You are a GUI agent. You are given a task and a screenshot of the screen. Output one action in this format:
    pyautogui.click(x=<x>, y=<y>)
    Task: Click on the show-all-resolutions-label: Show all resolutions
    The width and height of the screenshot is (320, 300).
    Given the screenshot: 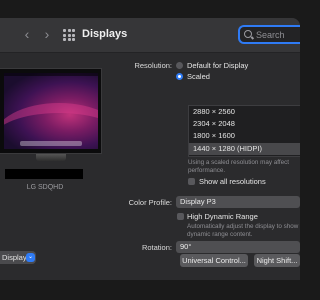 What is the action you would take?
    pyautogui.click(x=232, y=181)
    